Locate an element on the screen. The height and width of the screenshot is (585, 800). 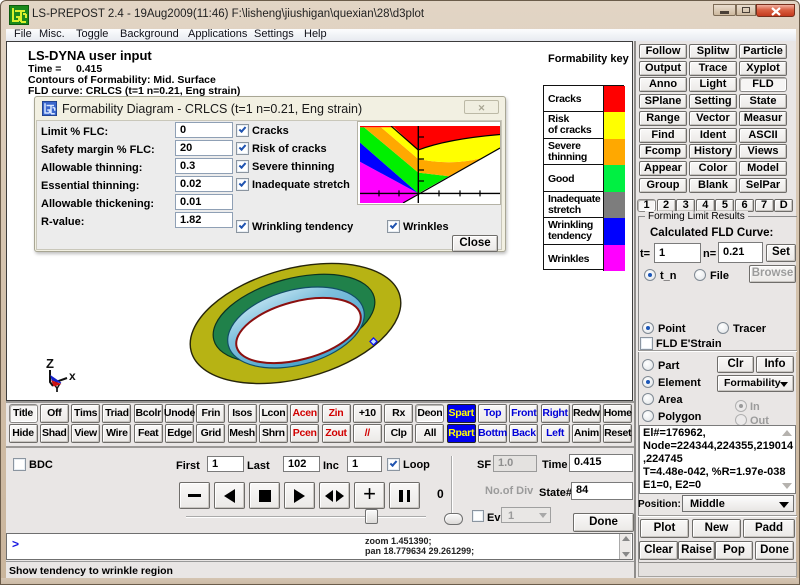
svg-text: Z is located at coordinates (50, 363).